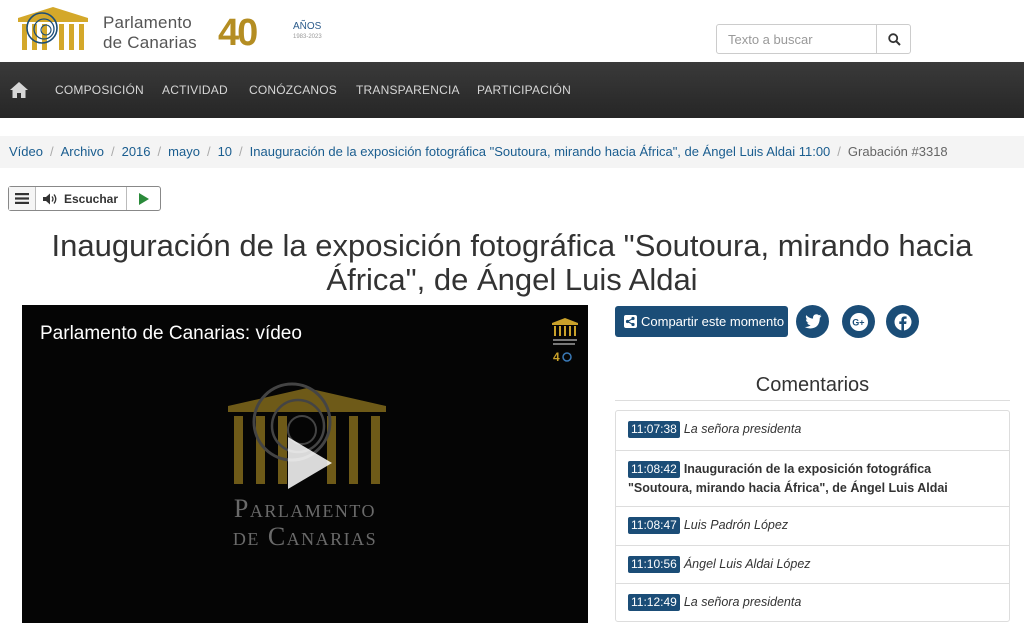  What do you see at coordinates (19, 90) in the screenshot?
I see `home-icon` at bounding box center [19, 90].